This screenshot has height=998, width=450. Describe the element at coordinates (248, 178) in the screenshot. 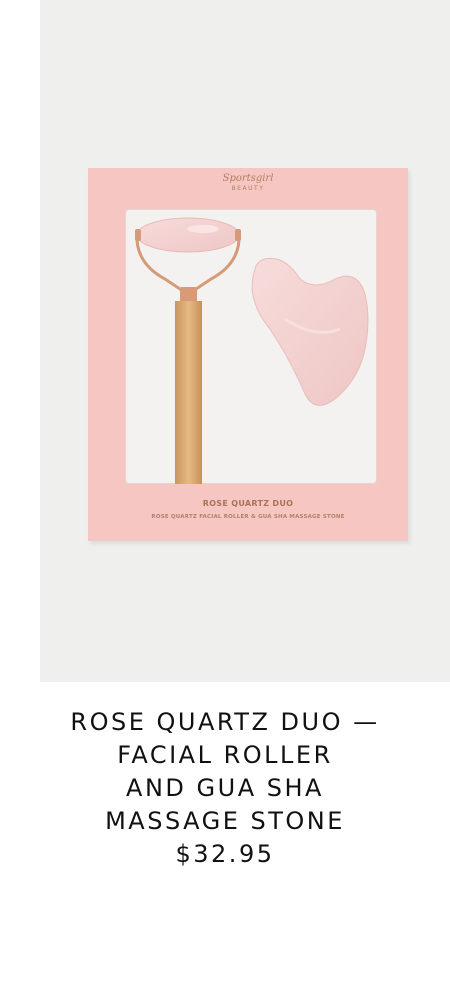

I see `brand-script: Sportsgirl` at that location.